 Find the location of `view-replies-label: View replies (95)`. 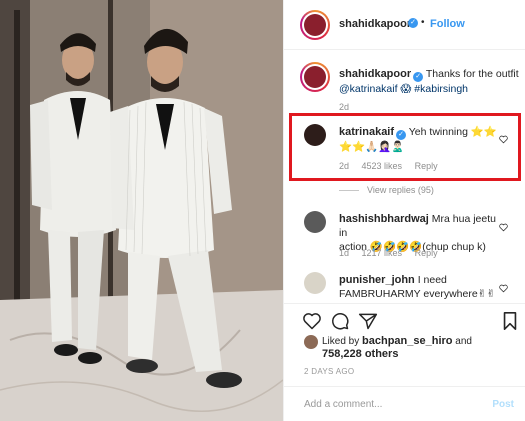

view-replies-label: View replies (95) is located at coordinates (400, 190).